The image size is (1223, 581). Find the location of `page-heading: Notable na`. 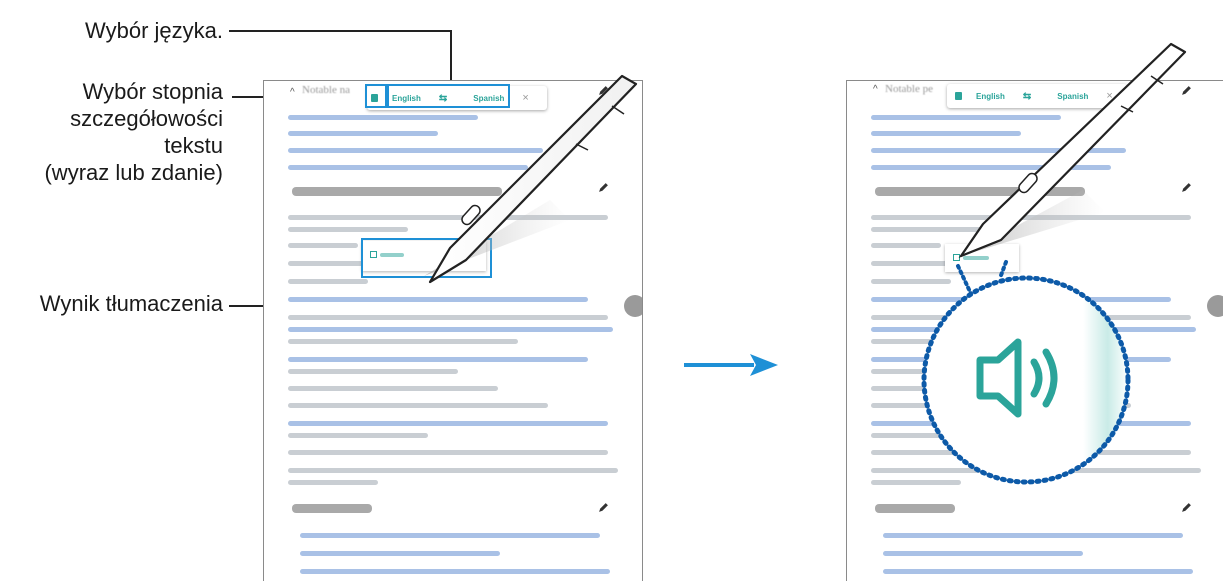

page-heading: Notable na is located at coordinates (326, 90).